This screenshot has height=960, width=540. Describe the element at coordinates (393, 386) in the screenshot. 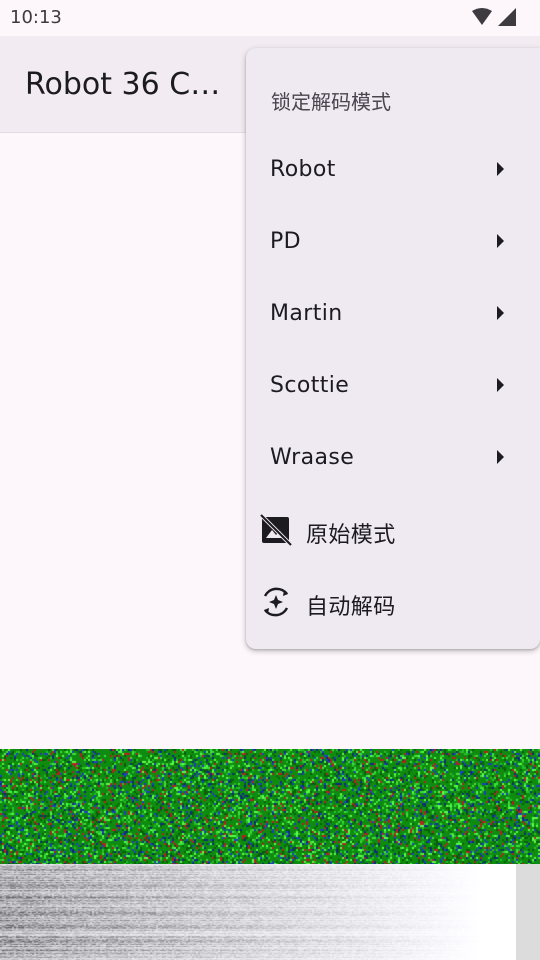

I see `menu-item-scottie: Scottie` at that location.